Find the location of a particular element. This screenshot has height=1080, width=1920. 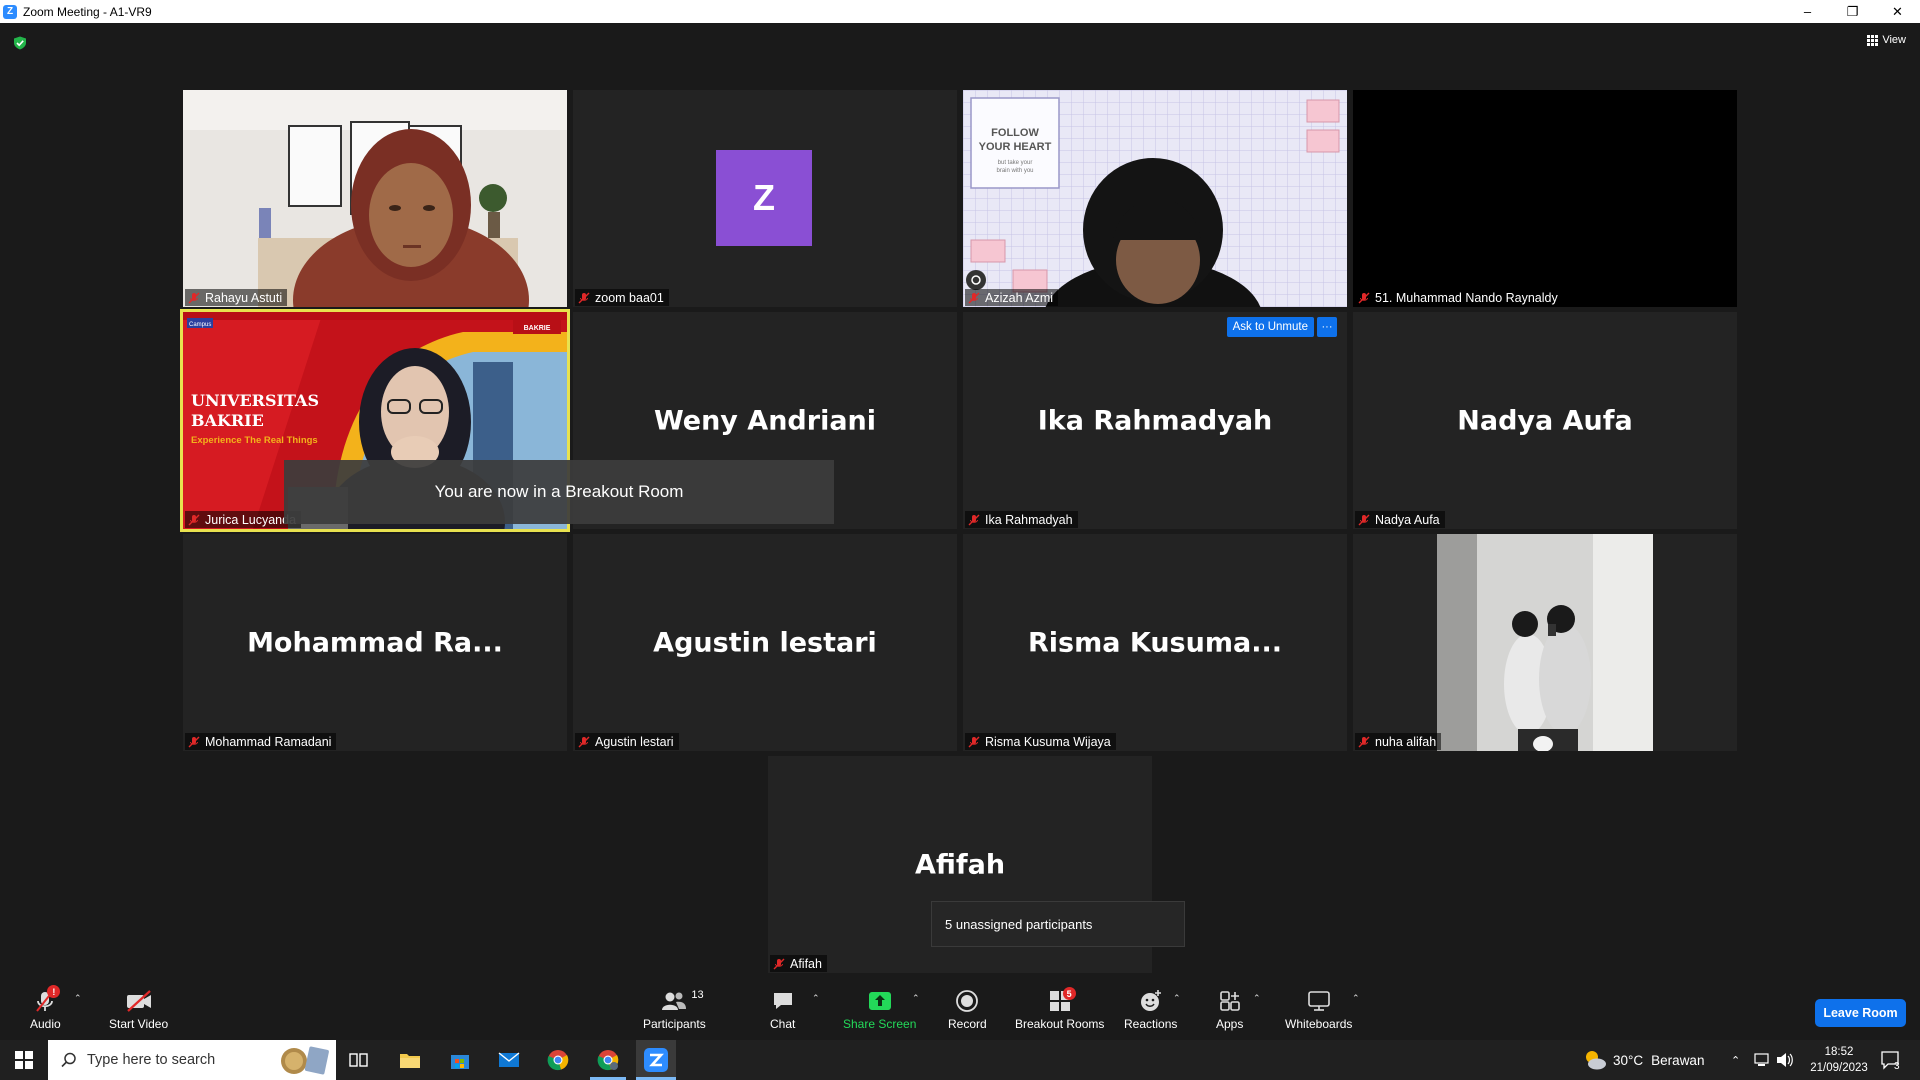

chat-options-caret-icon: ⌃ is located at coordinates (816, 998).